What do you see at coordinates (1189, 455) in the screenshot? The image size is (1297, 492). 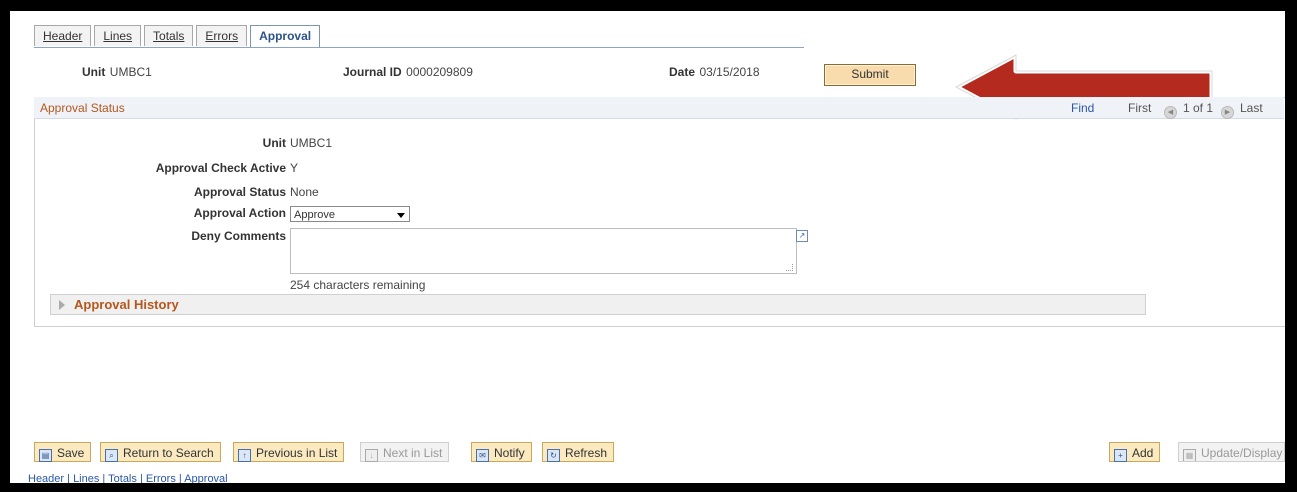 I see `update-display-icon: ▦` at bounding box center [1189, 455].